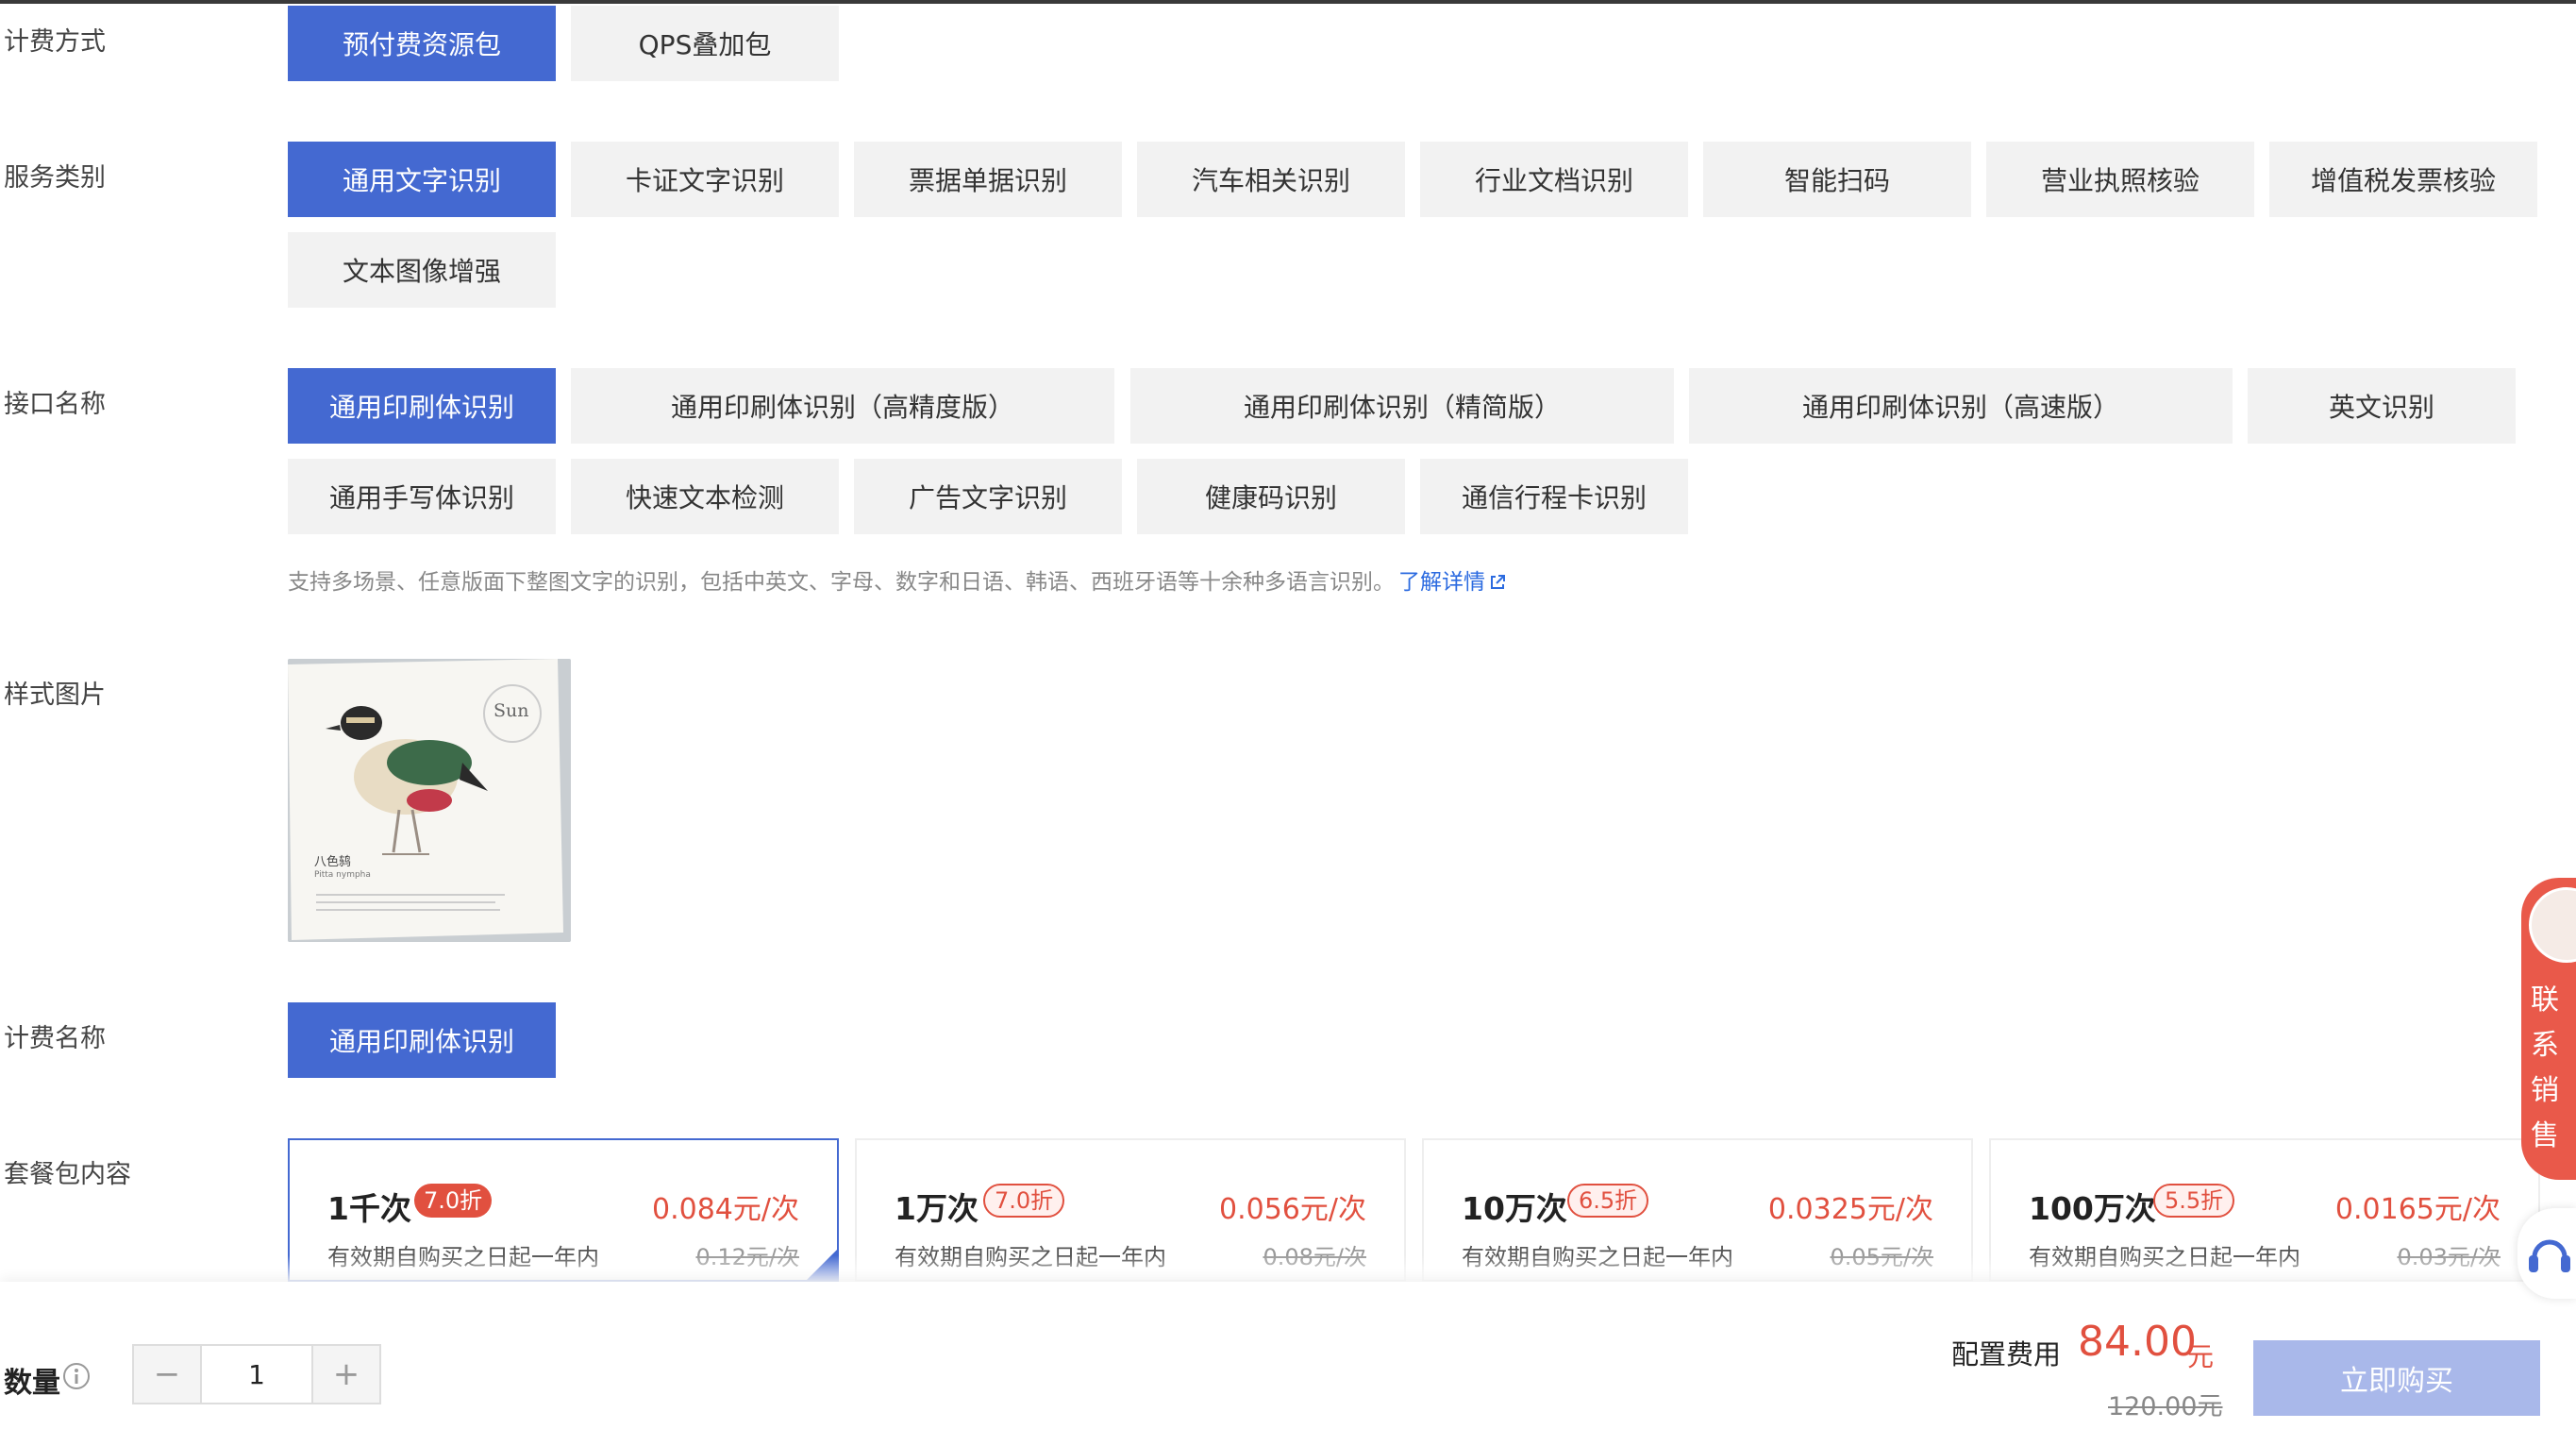 The width and height of the screenshot is (2576, 1446). I want to click on contact-sales-widget: 联系销售, so click(2548, 1029).